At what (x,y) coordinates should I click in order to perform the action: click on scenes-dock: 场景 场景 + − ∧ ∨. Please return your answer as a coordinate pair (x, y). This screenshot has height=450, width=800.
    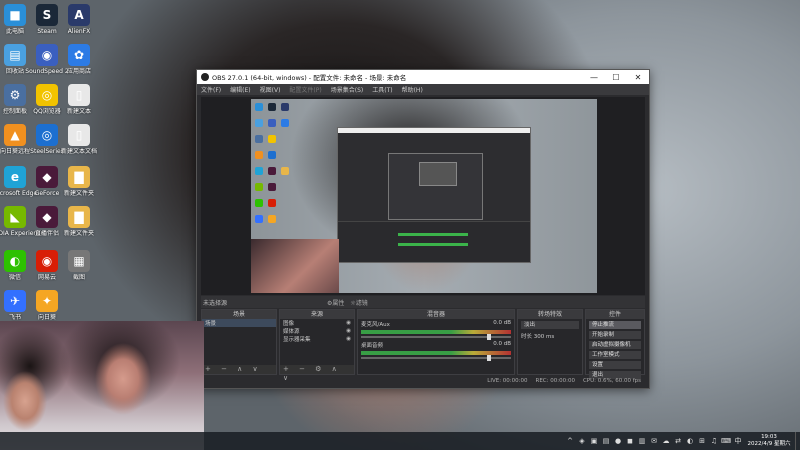
    Looking at the image, I should click on (239, 342).